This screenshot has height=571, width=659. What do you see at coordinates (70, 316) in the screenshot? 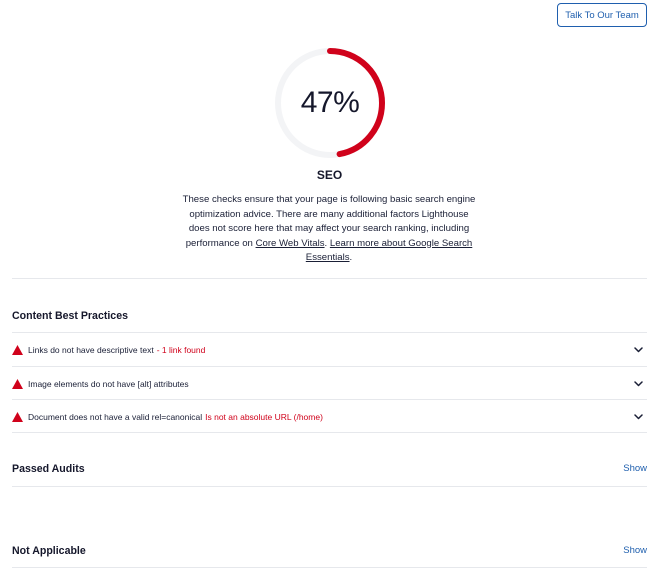
I see `content-best-practices-title: Content Best Practices` at bounding box center [70, 316].